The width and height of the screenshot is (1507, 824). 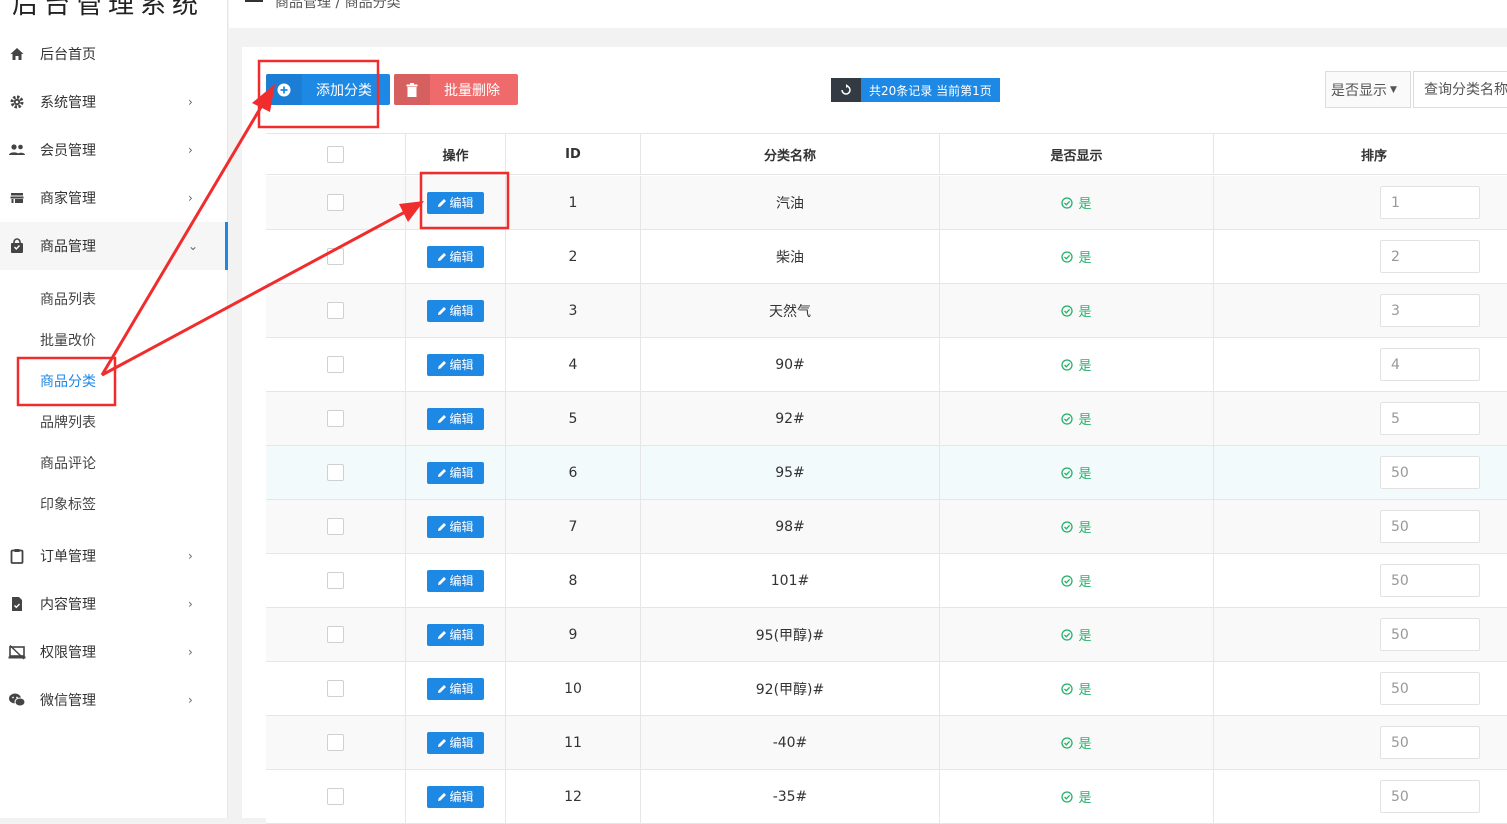 What do you see at coordinates (114, 700) in the screenshot?
I see `sidebar-item-wechat: 微信管理 ›` at bounding box center [114, 700].